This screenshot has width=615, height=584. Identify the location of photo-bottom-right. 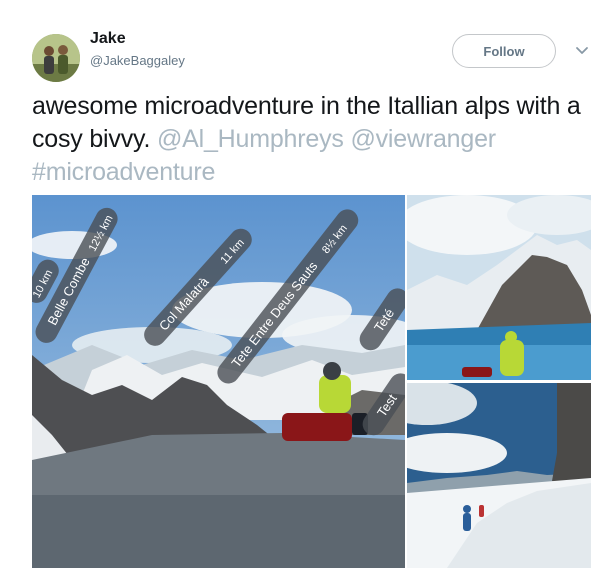
(499, 475).